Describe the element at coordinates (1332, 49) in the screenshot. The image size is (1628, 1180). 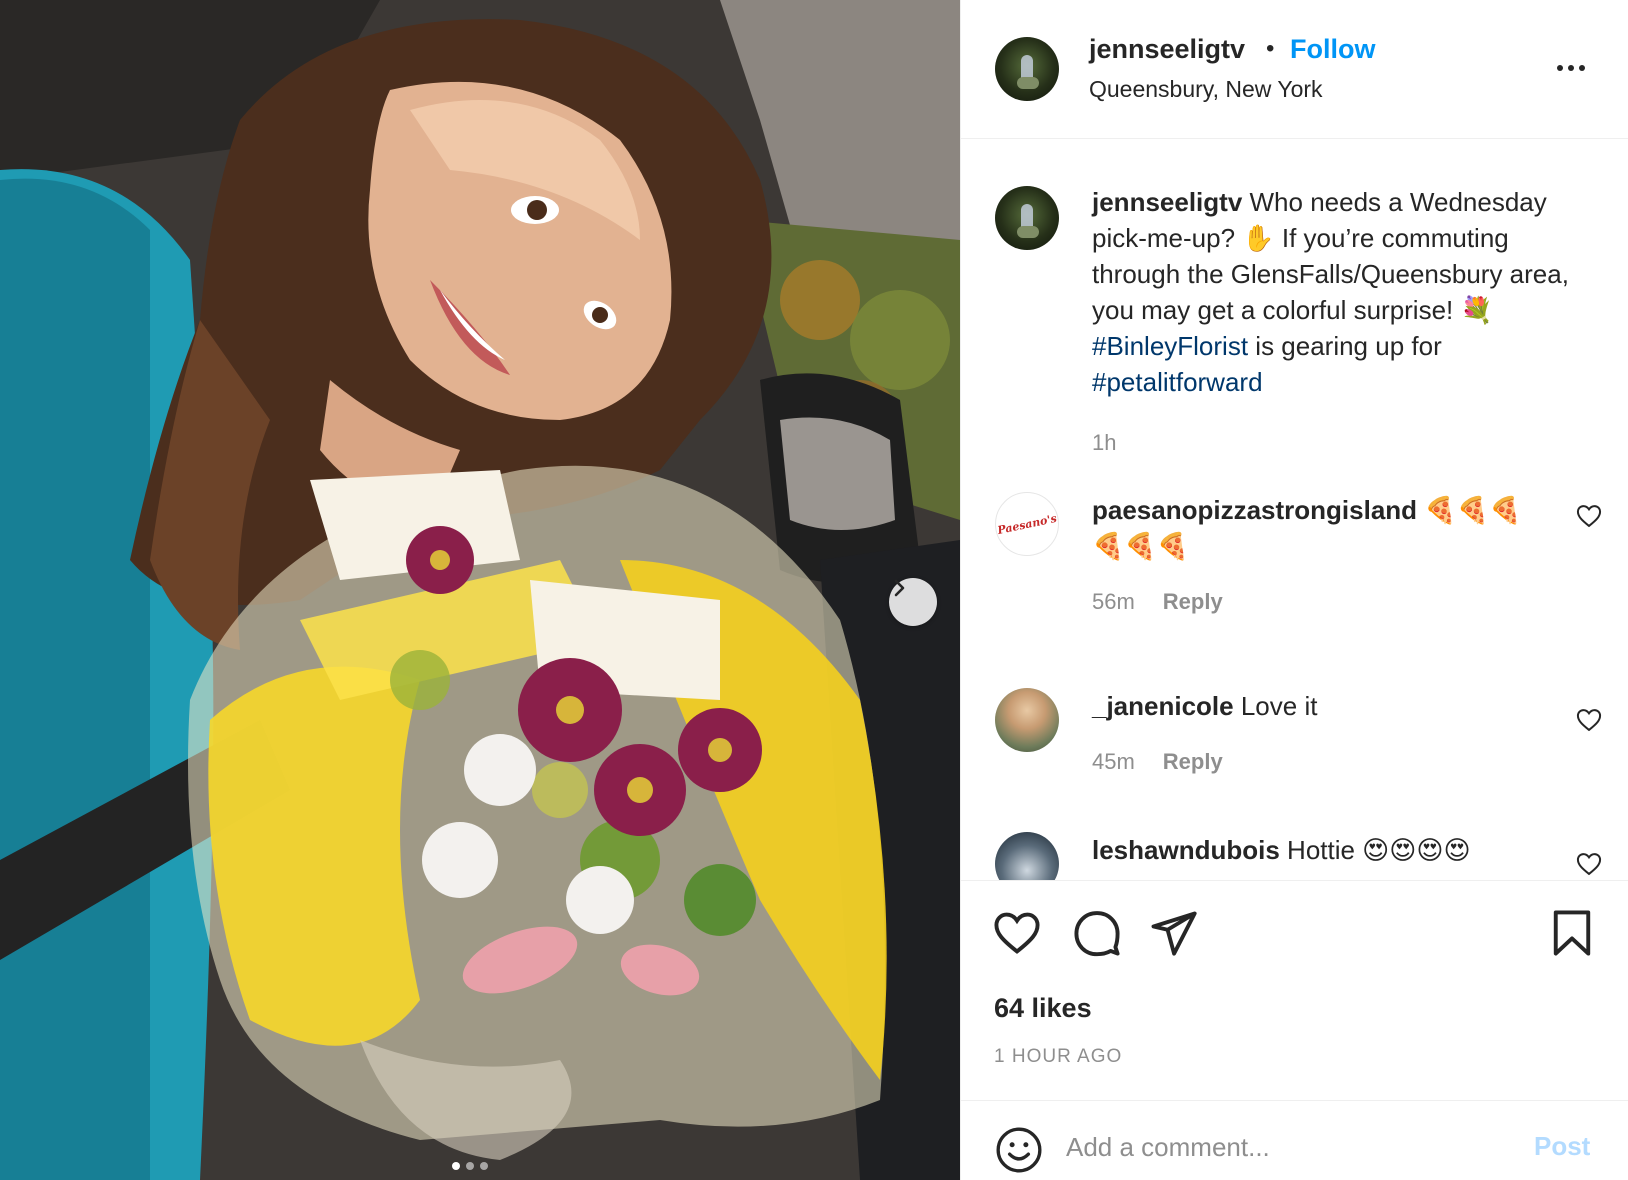
I see `follow-button: Follow` at that location.